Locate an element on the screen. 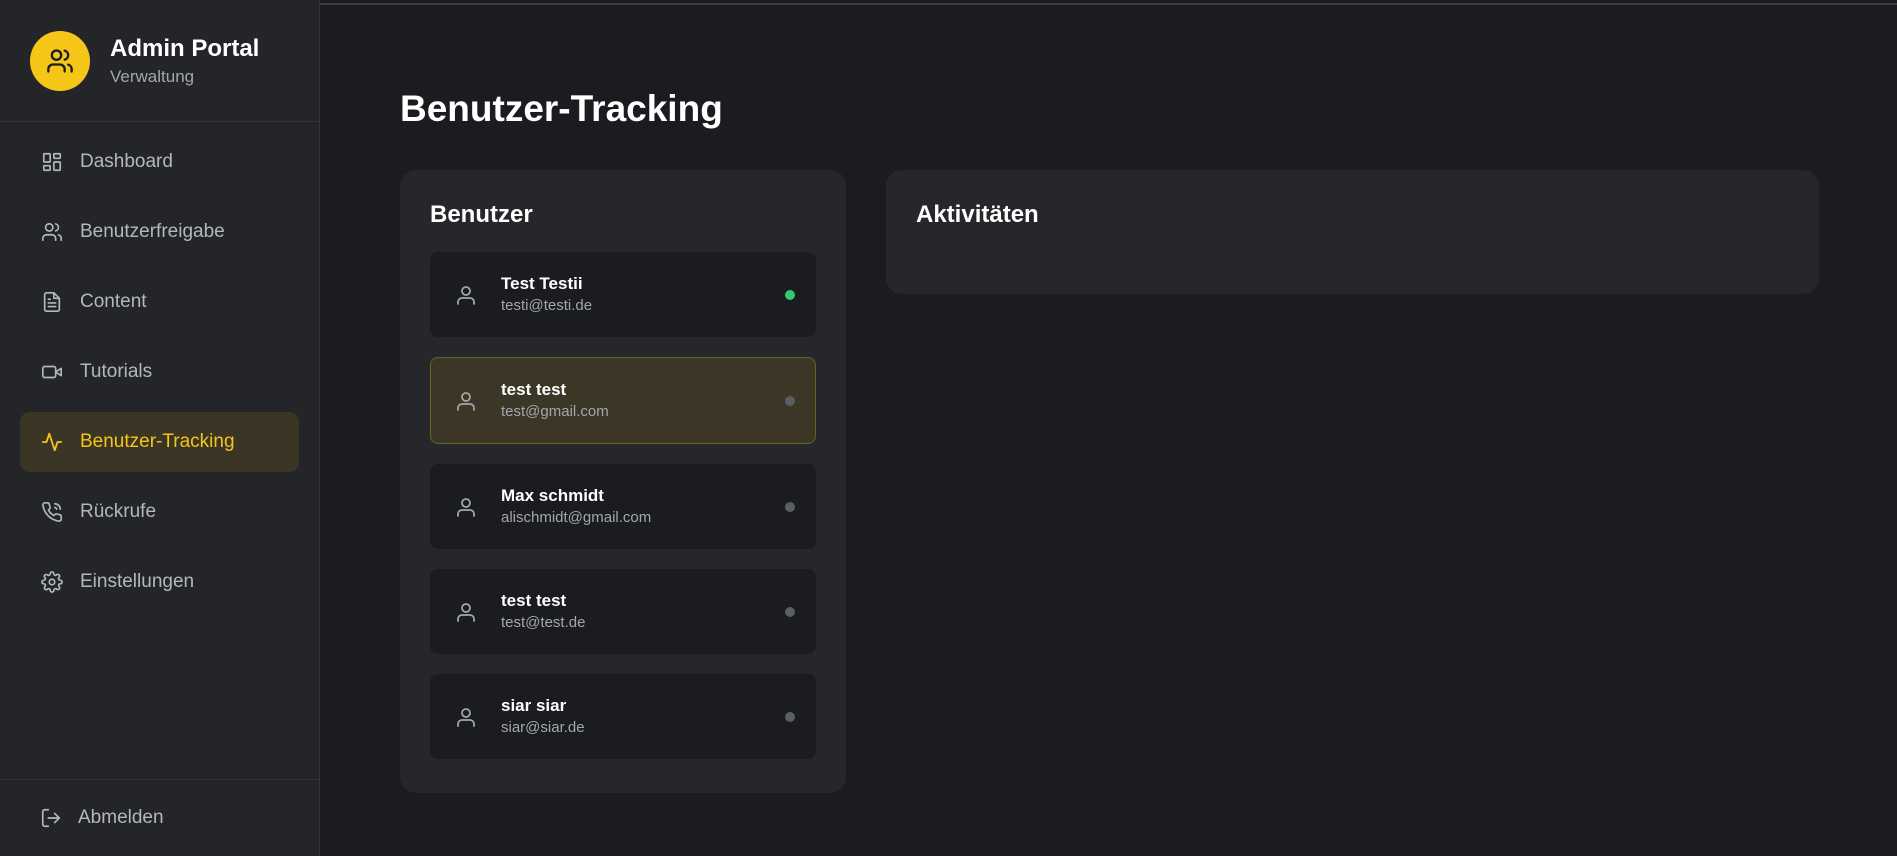  user-list-item: test test test@test.de is located at coordinates (623, 611).